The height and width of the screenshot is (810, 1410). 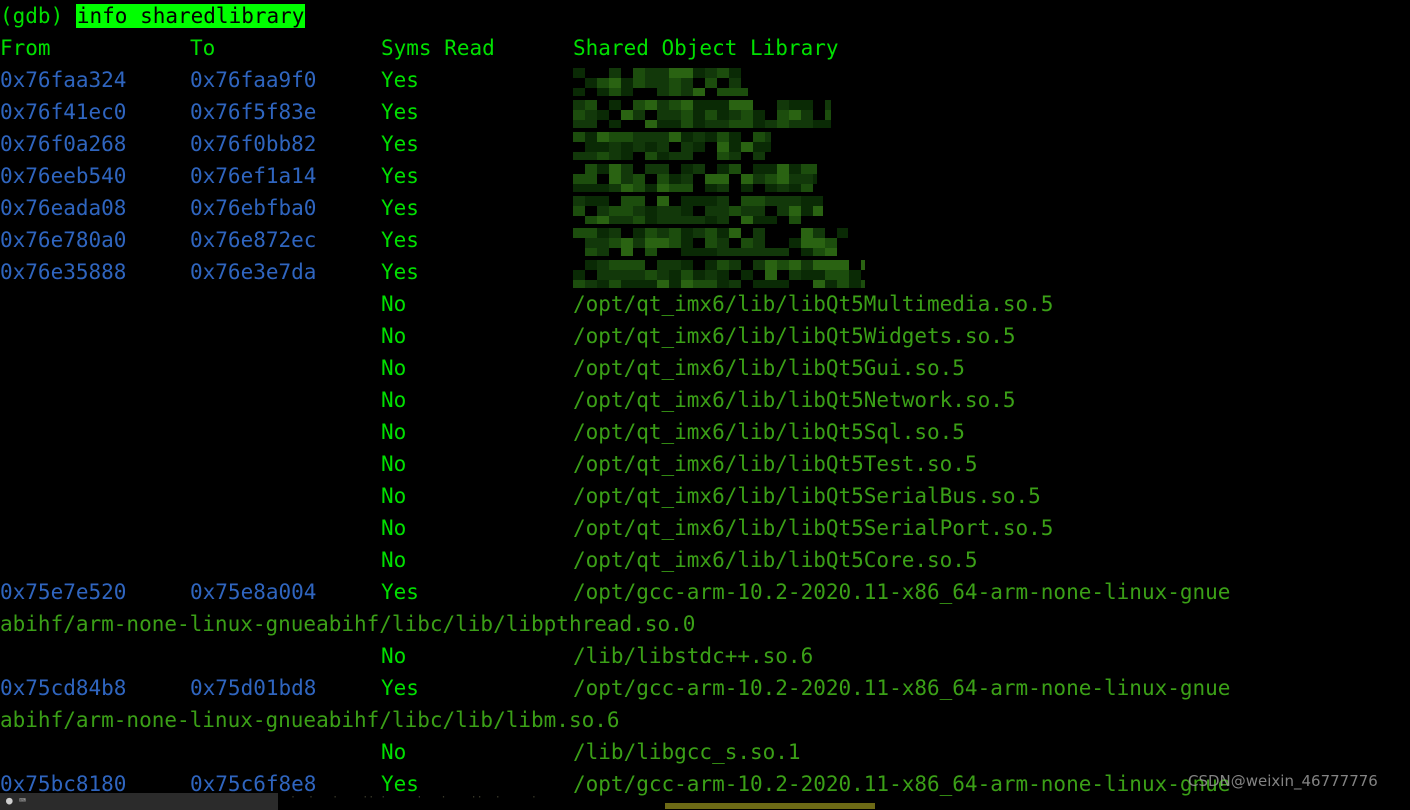 I want to click on table-row: 0x76e35888 0x76e3e7da Yes lib, so click(x=705, y=272).